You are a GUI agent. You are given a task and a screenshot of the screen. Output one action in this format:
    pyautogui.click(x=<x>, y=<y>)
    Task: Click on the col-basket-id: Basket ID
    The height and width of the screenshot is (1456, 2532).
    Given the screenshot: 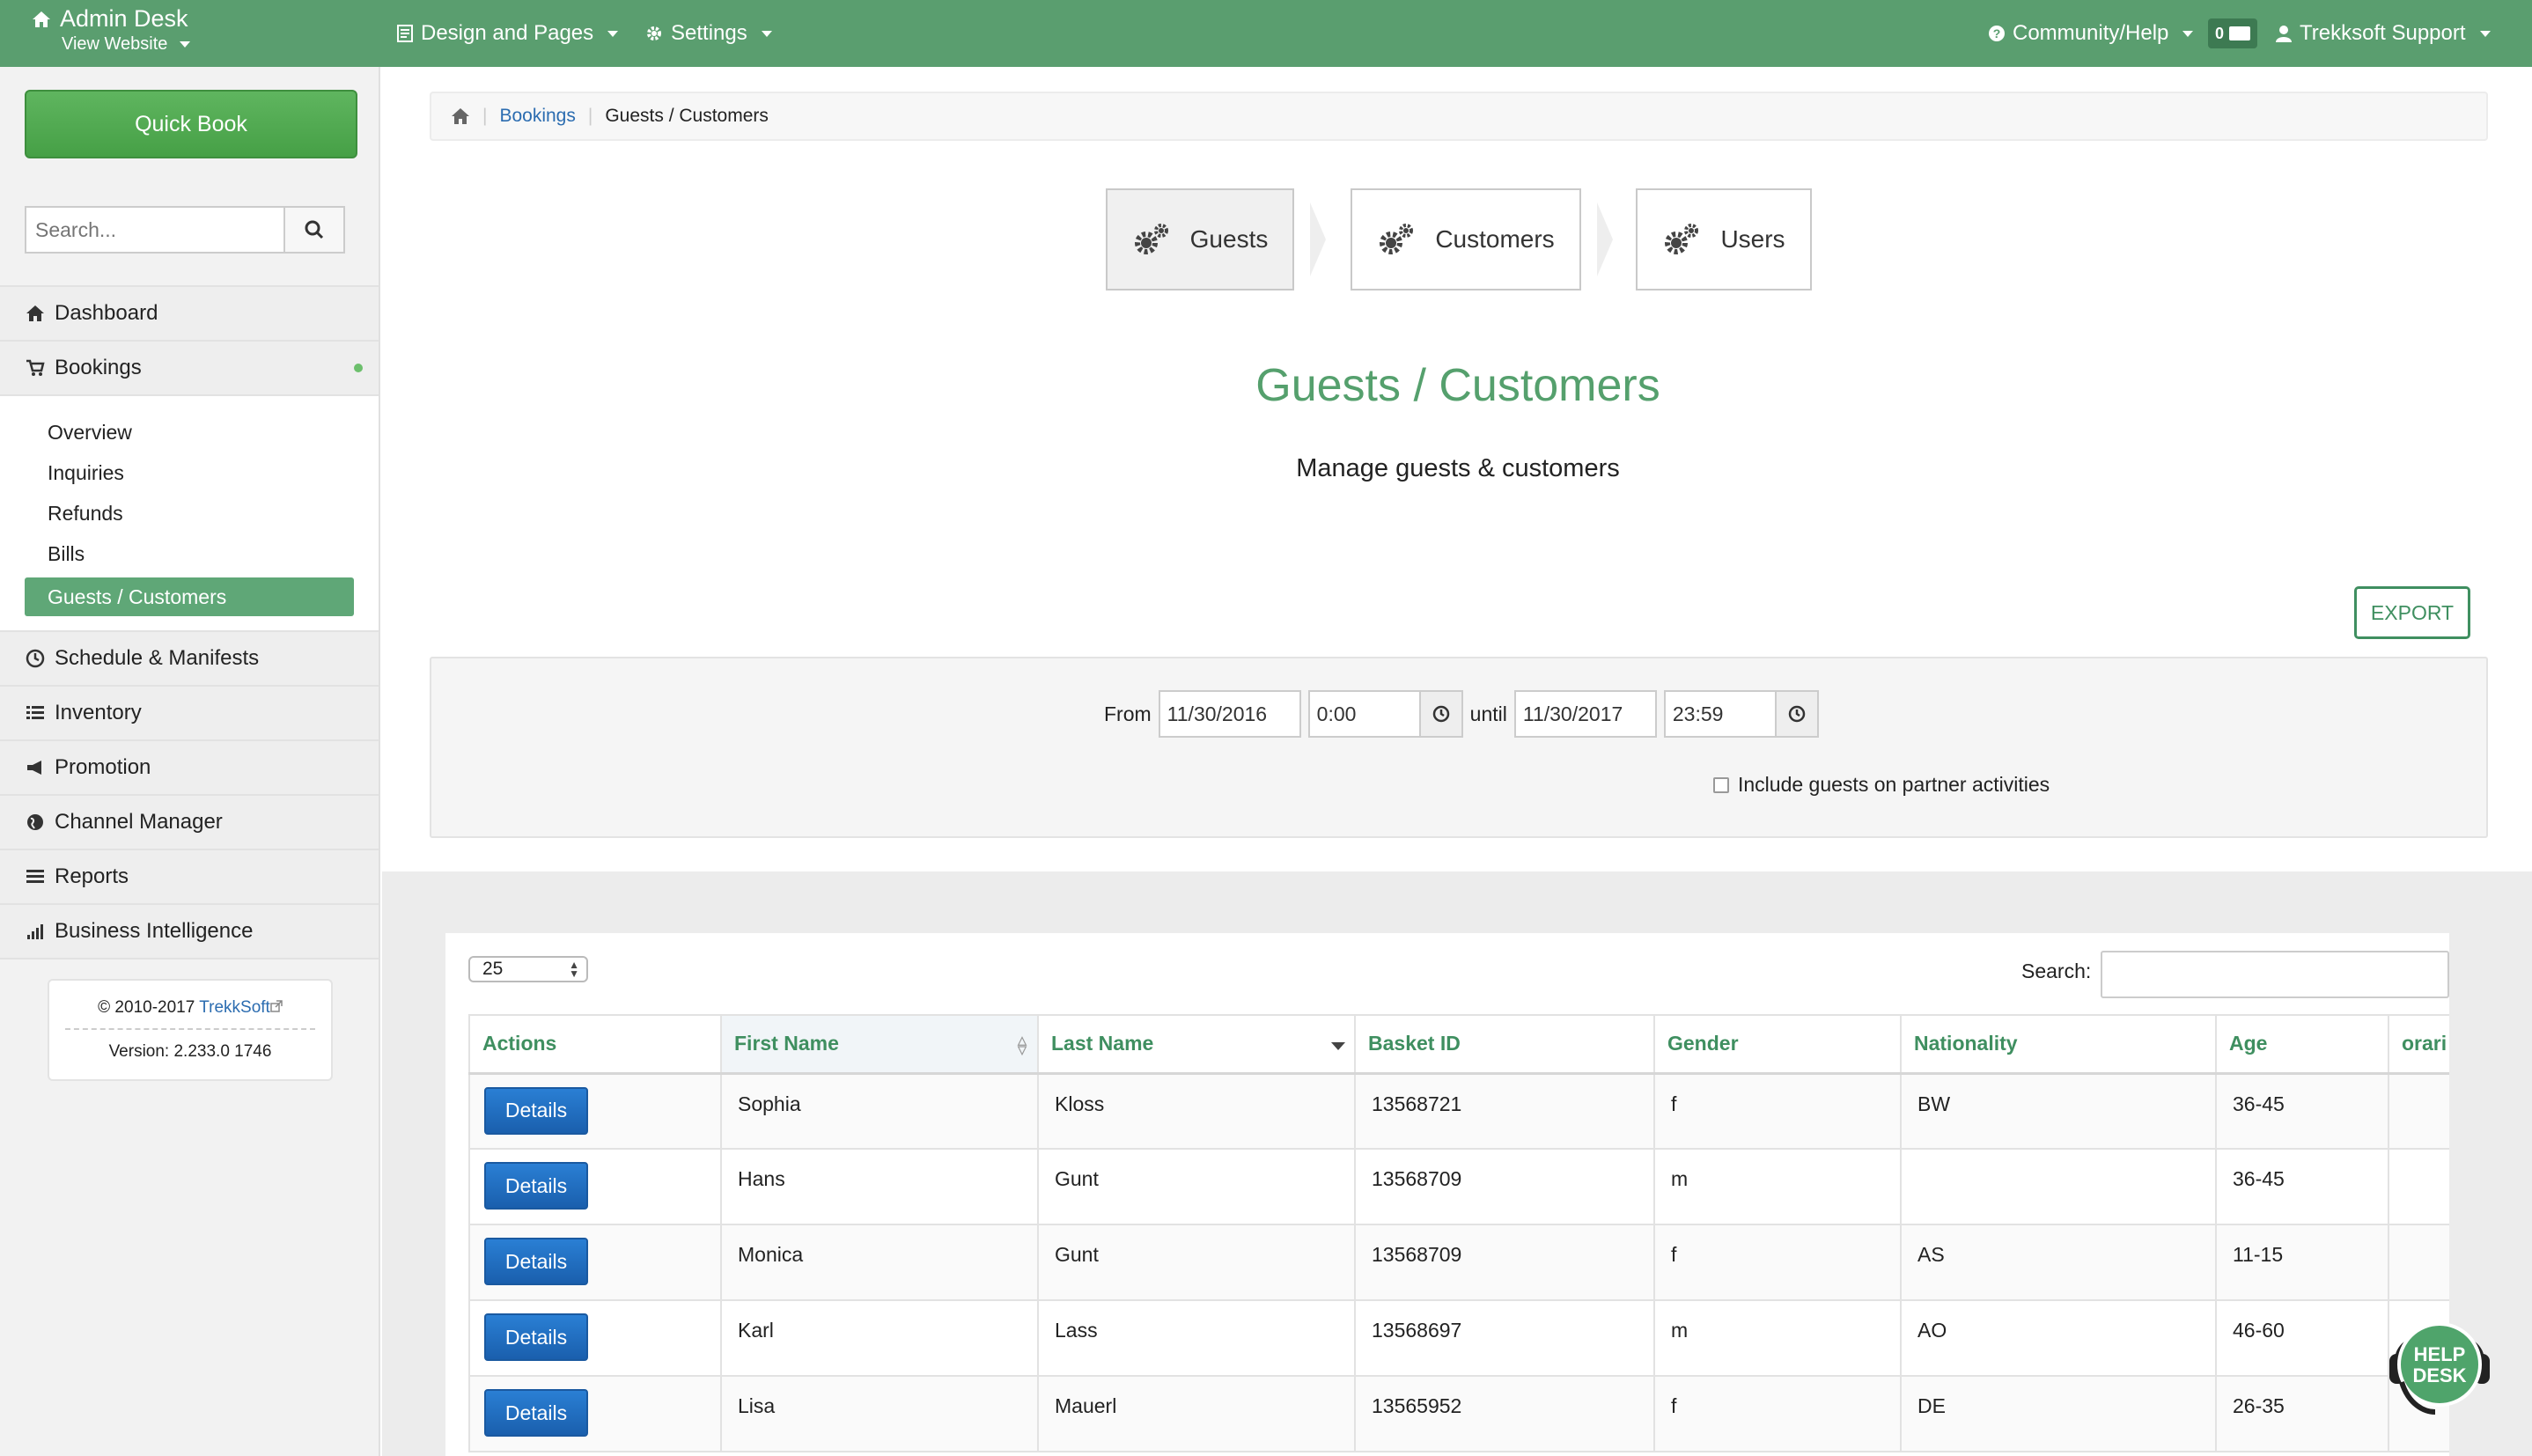 What is the action you would take?
    pyautogui.click(x=1504, y=1044)
    